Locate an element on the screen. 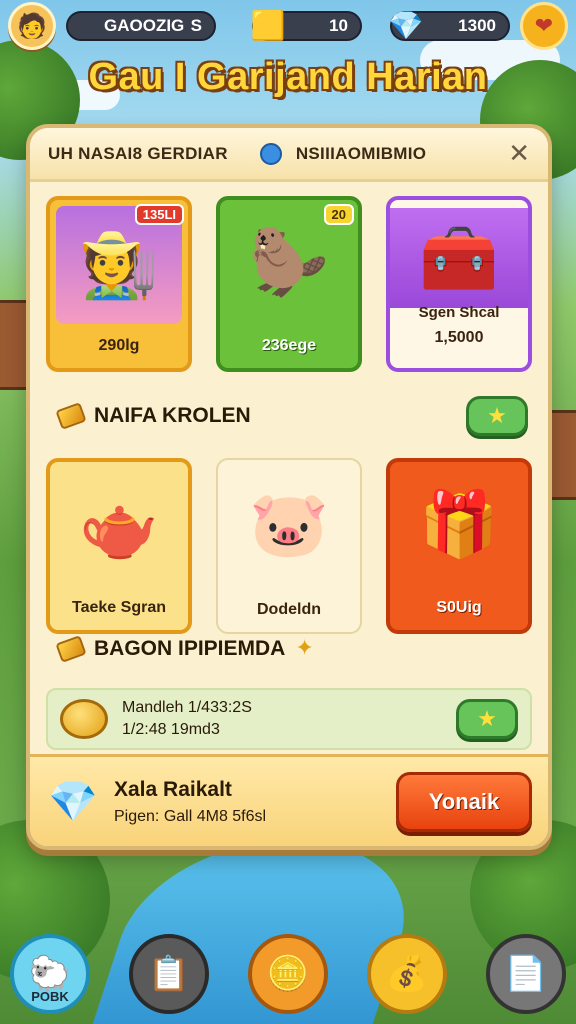 This screenshot has height=1024, width=576. nav-tasks-button: 📋 is located at coordinates (169, 974).